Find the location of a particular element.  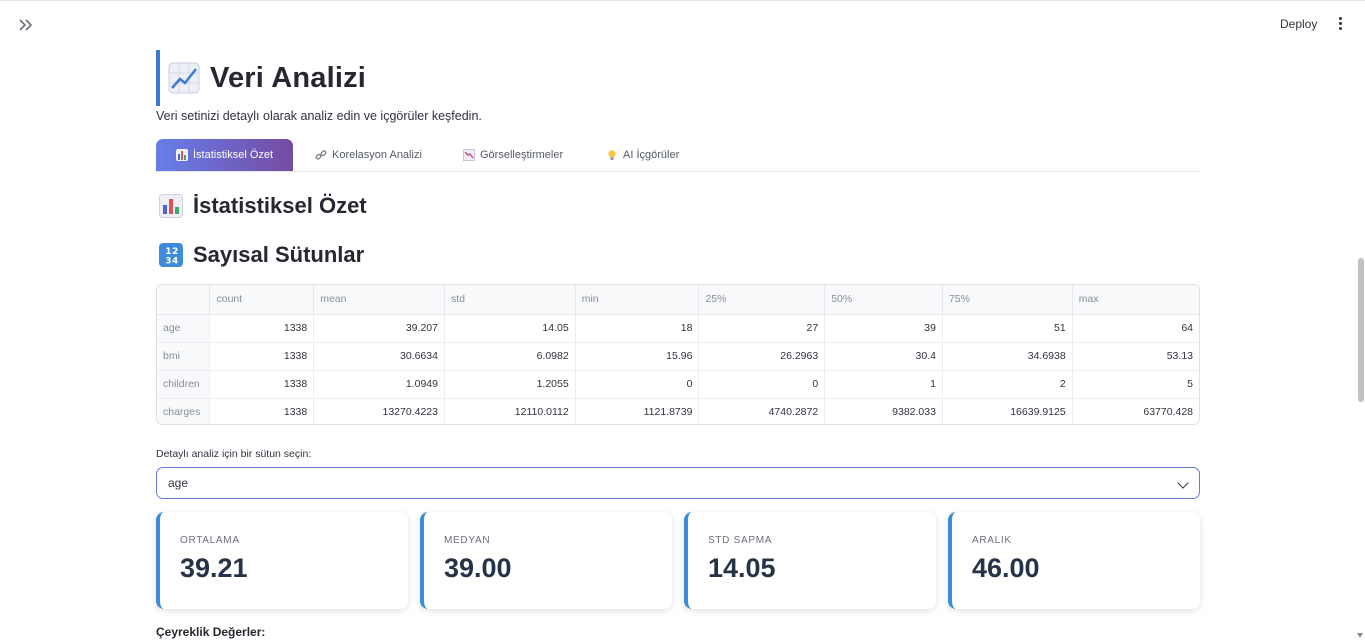

table-cell: 2 is located at coordinates (1007, 384).